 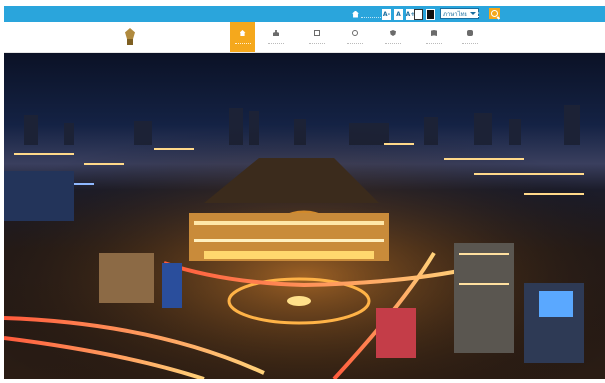 What do you see at coordinates (470, 33) in the screenshot?
I see `chat-icon` at bounding box center [470, 33].